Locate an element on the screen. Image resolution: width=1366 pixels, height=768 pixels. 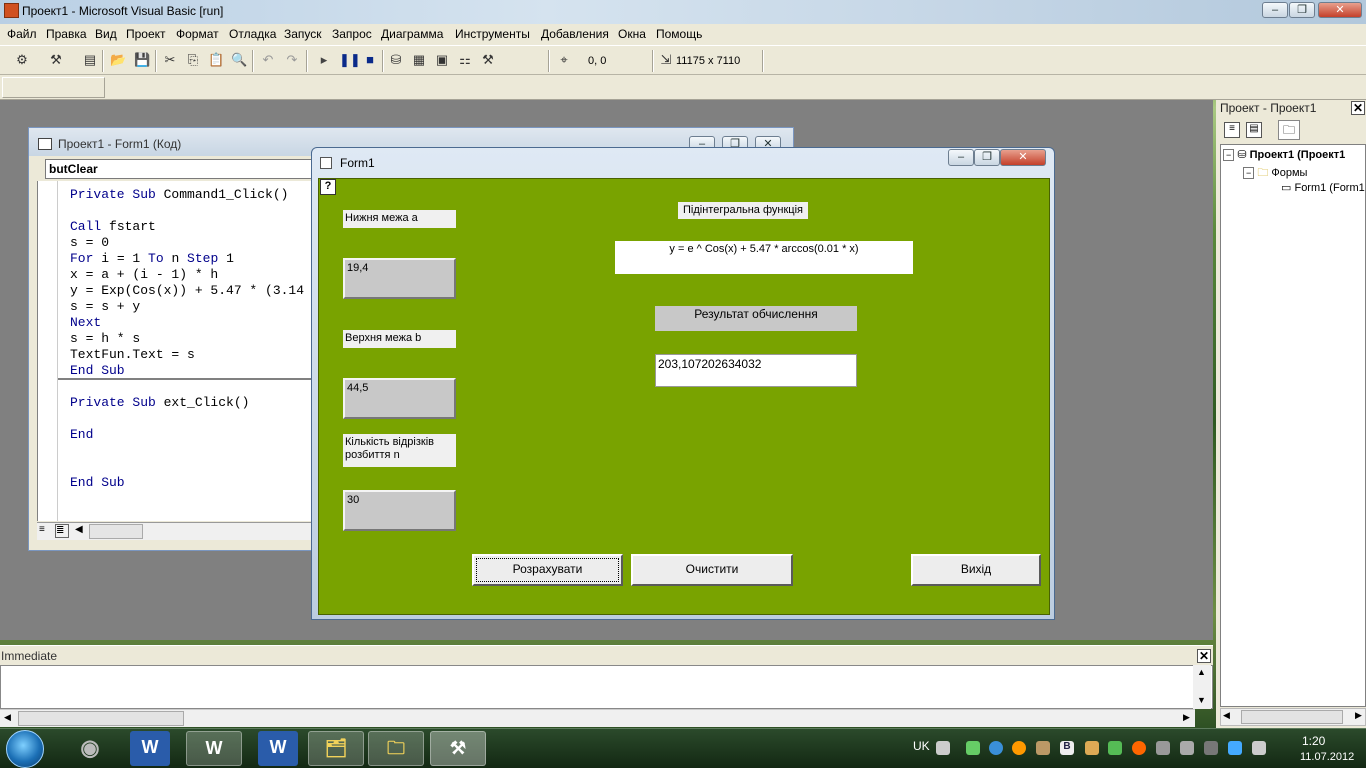
add-project-icon: ⚙ is located at coordinates (22, 60).